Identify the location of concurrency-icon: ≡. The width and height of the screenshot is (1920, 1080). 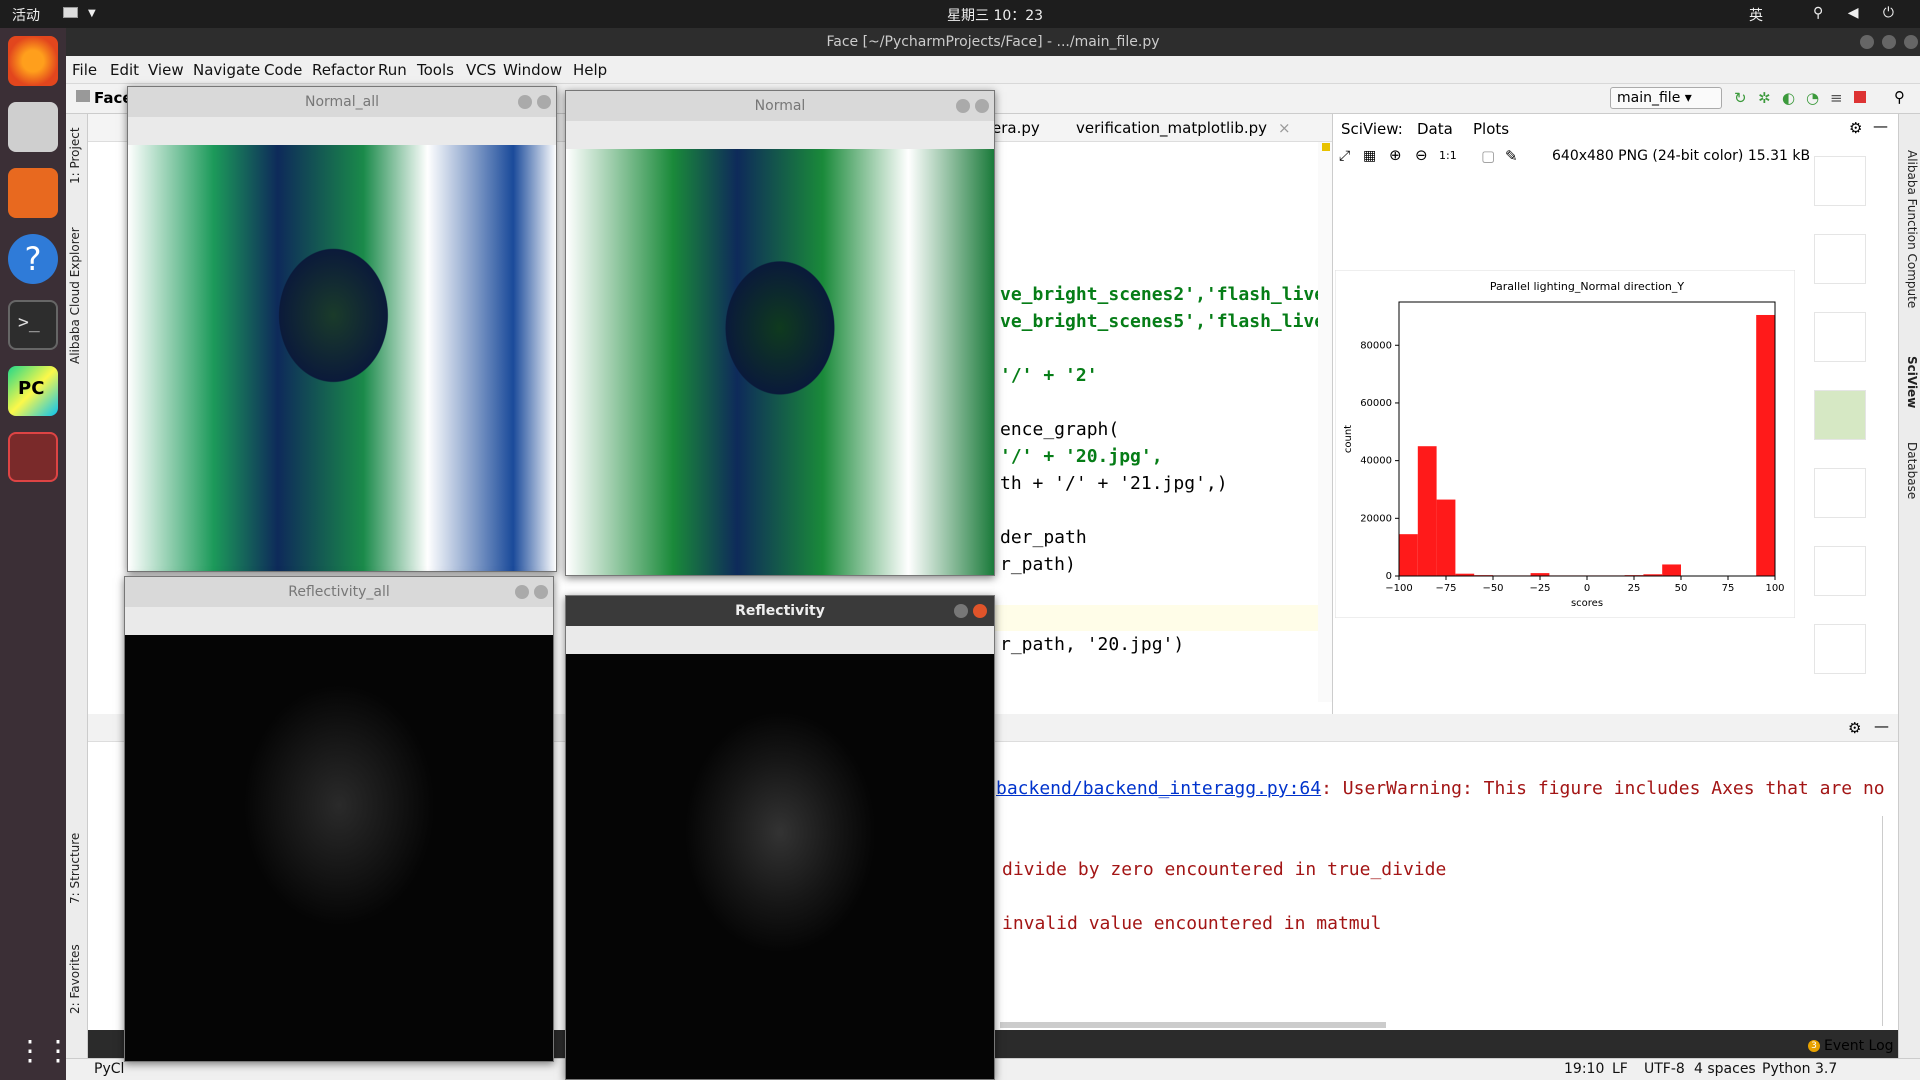
(1836, 98).